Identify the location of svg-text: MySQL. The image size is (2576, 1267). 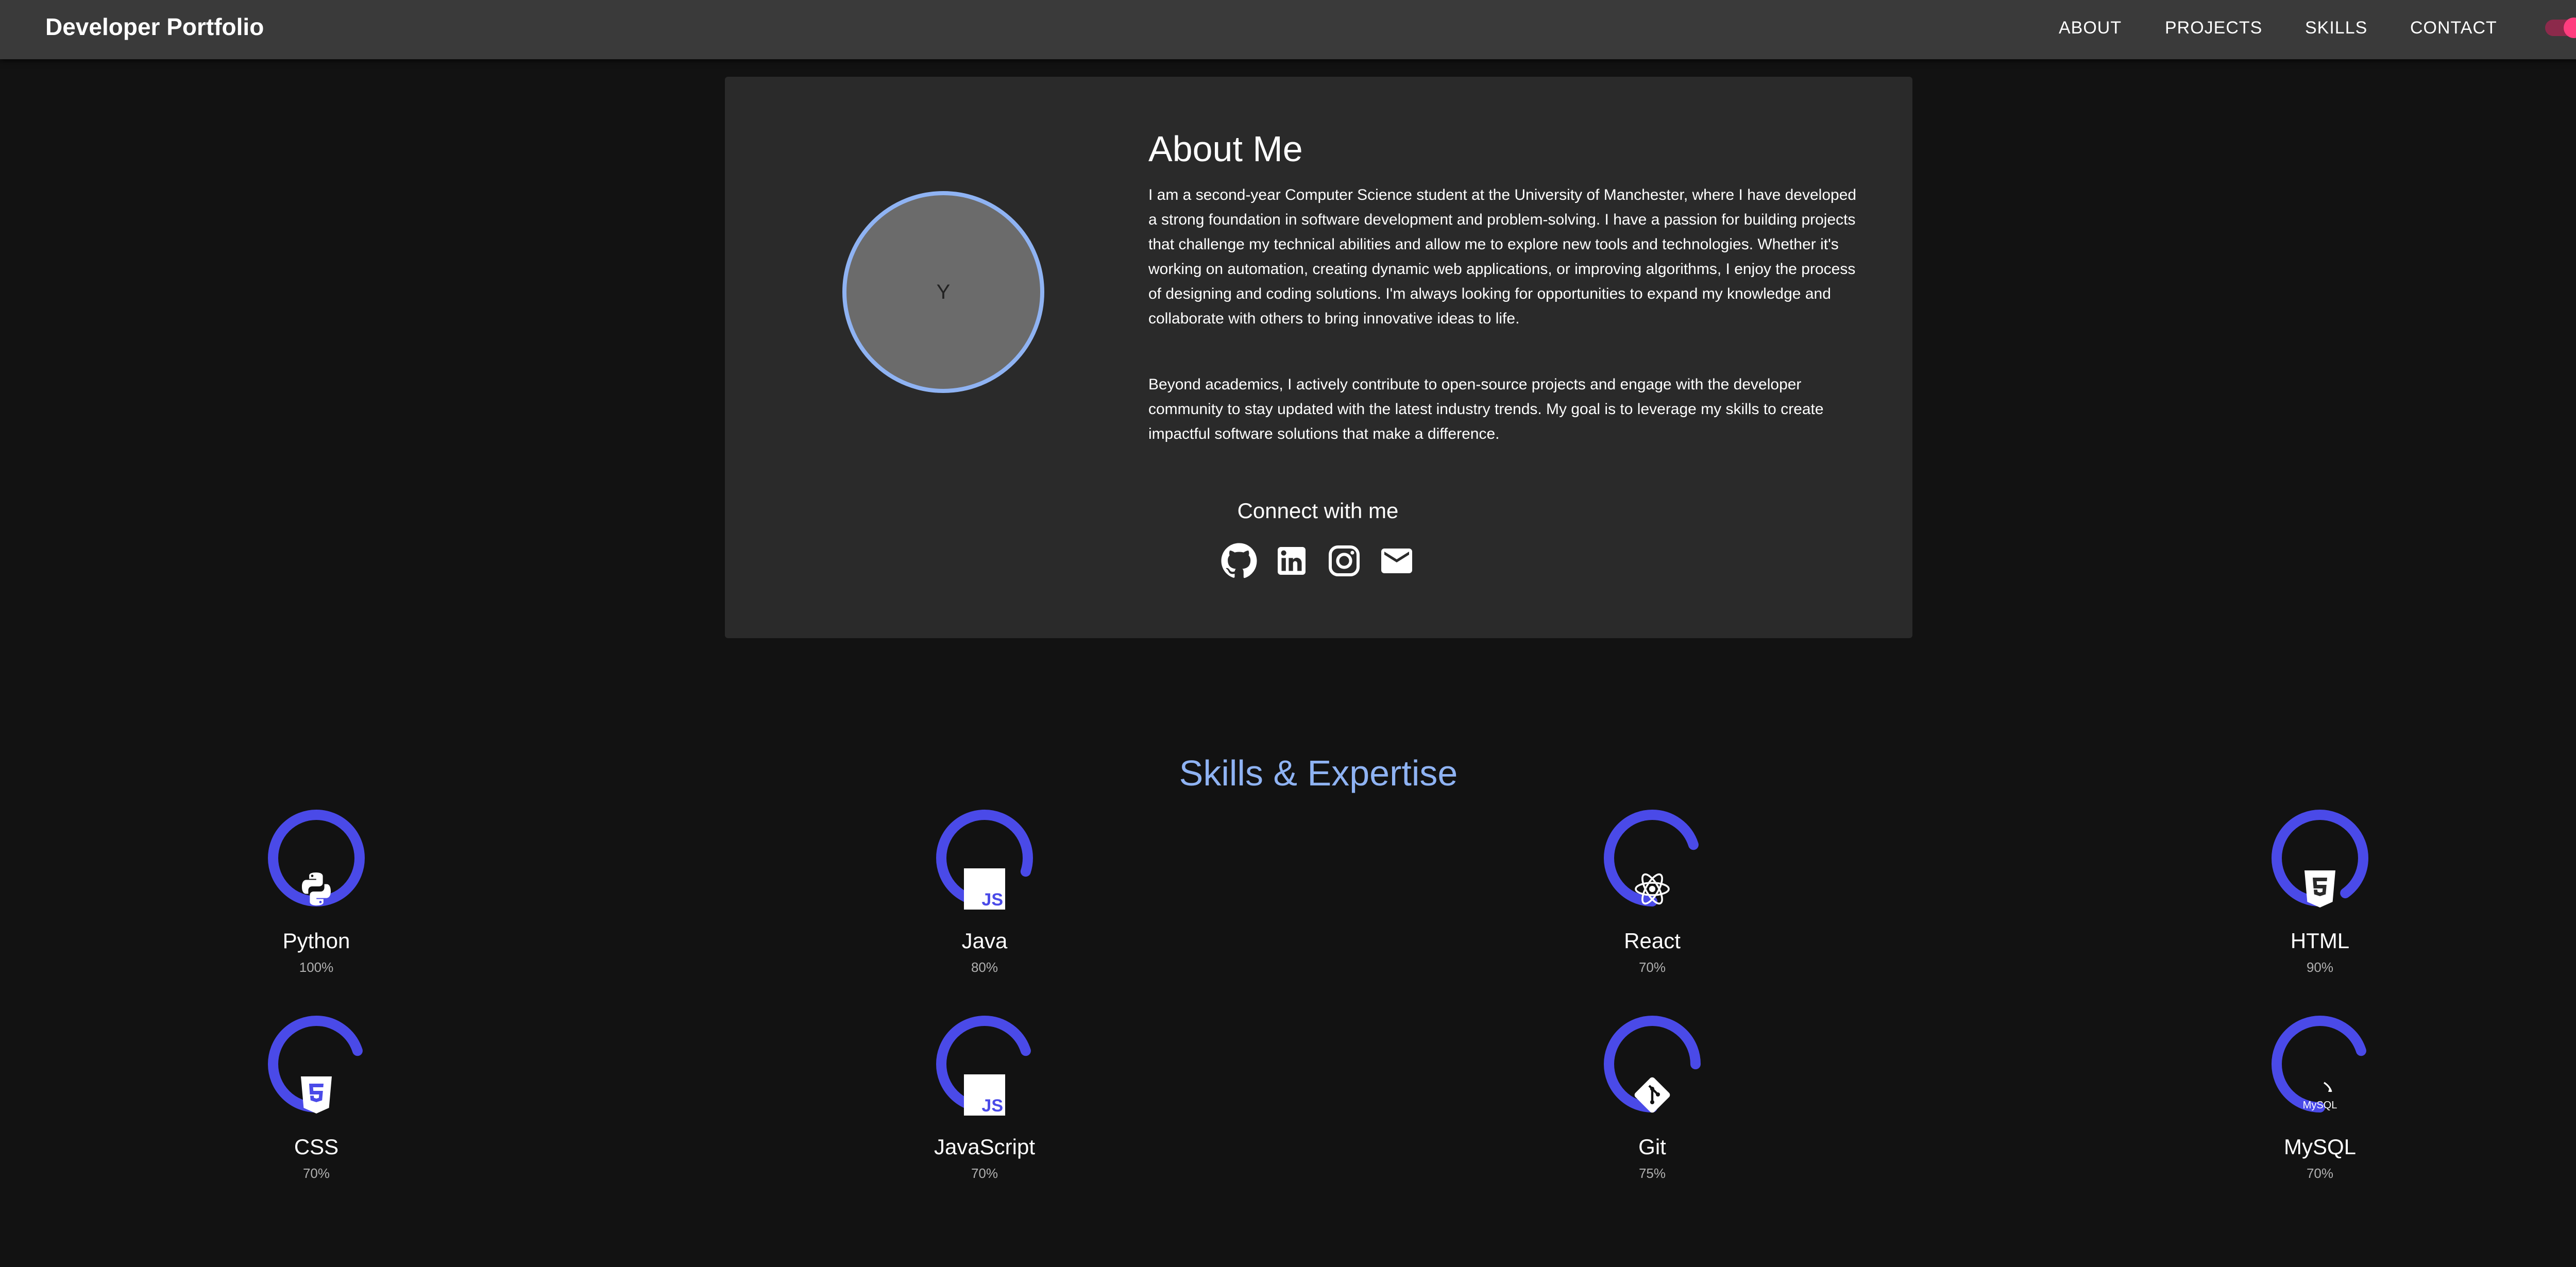
(2320, 1105).